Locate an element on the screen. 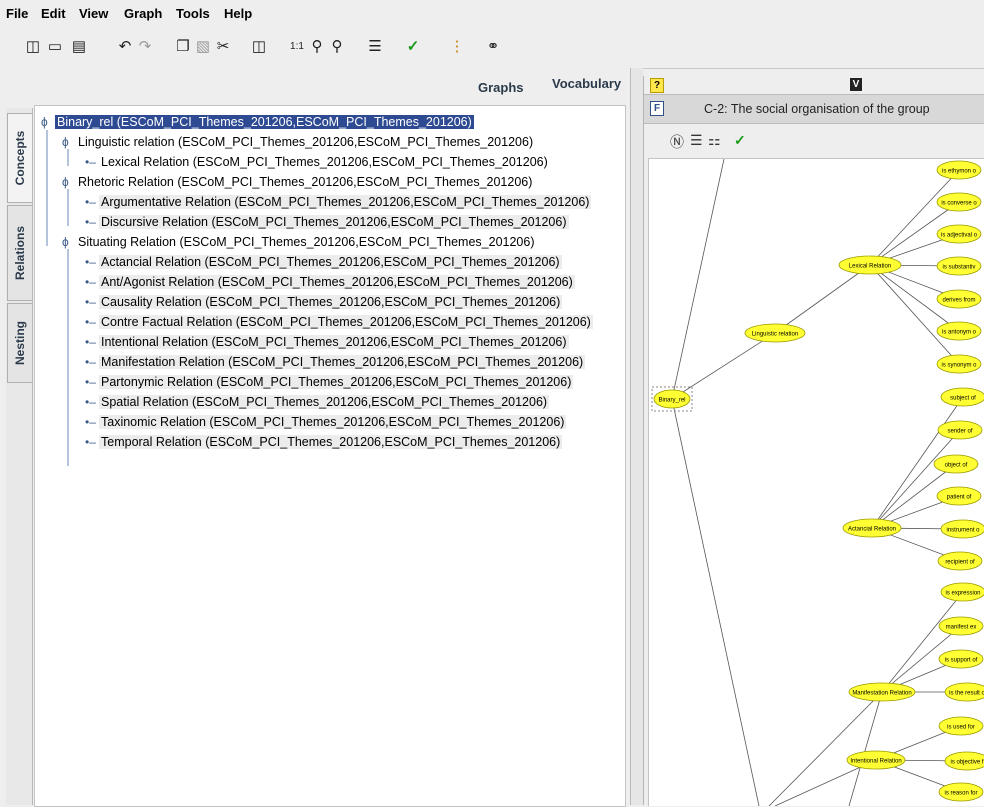  graph-node: is expression is located at coordinates (962, 592).